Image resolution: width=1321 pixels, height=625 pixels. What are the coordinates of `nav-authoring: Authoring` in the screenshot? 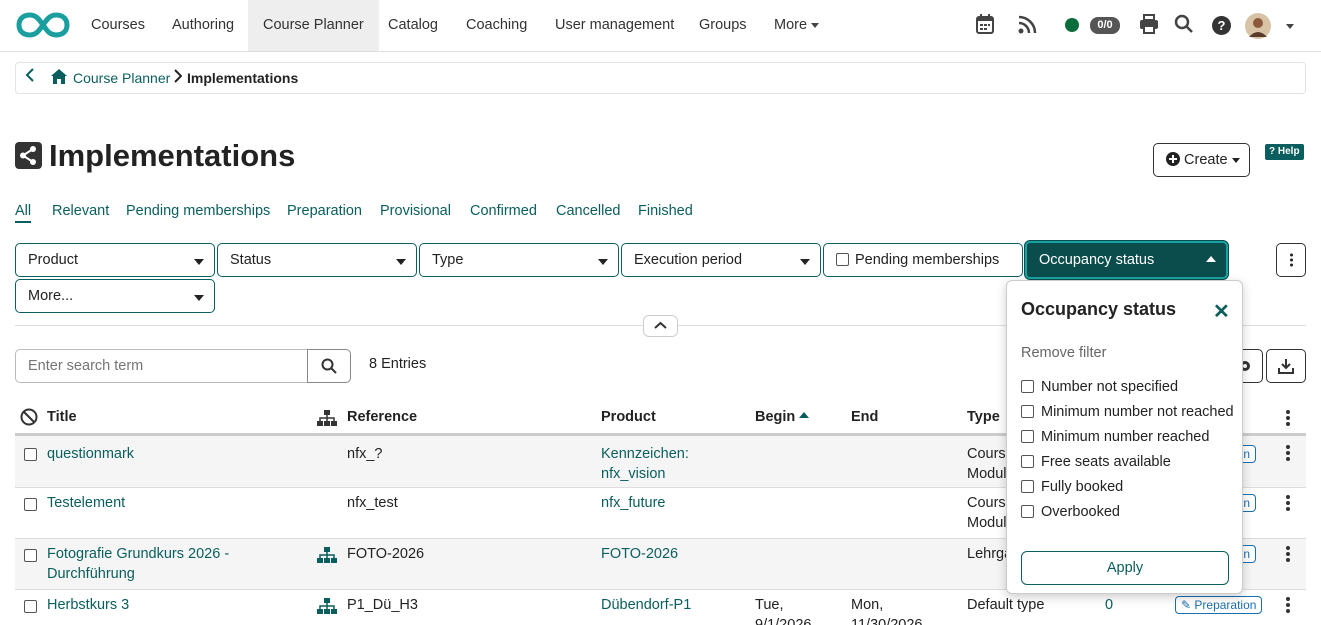 It's located at (203, 25).